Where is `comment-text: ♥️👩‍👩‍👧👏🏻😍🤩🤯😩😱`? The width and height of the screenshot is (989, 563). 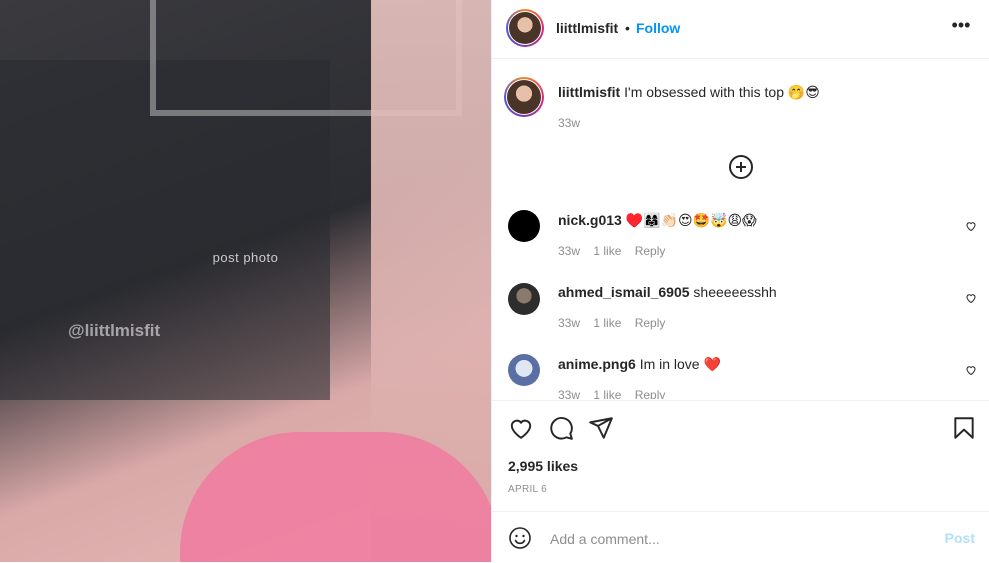 comment-text: ♥️👩‍👩‍👧👏🏻😍🤩🤯😩😱 is located at coordinates (691, 220).